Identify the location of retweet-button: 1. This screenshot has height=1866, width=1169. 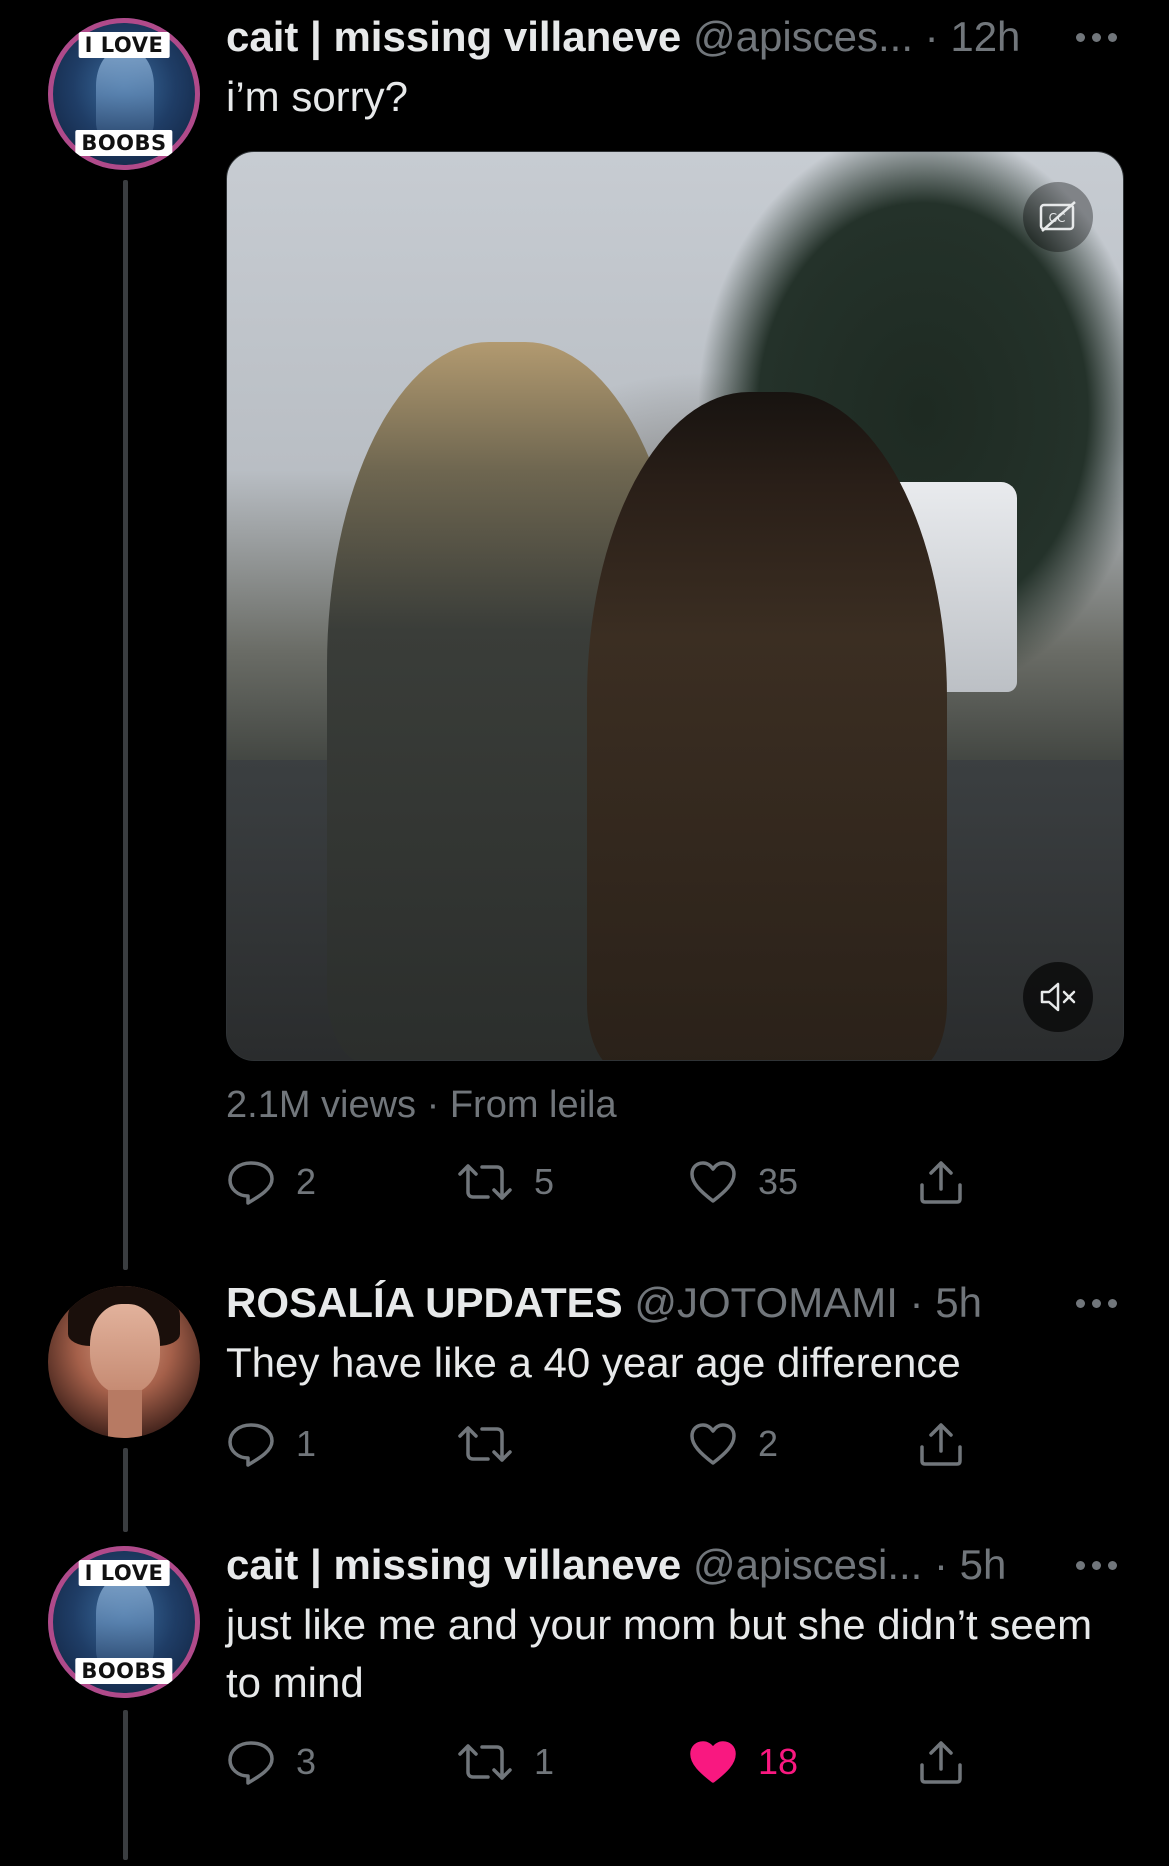
(505, 1762).